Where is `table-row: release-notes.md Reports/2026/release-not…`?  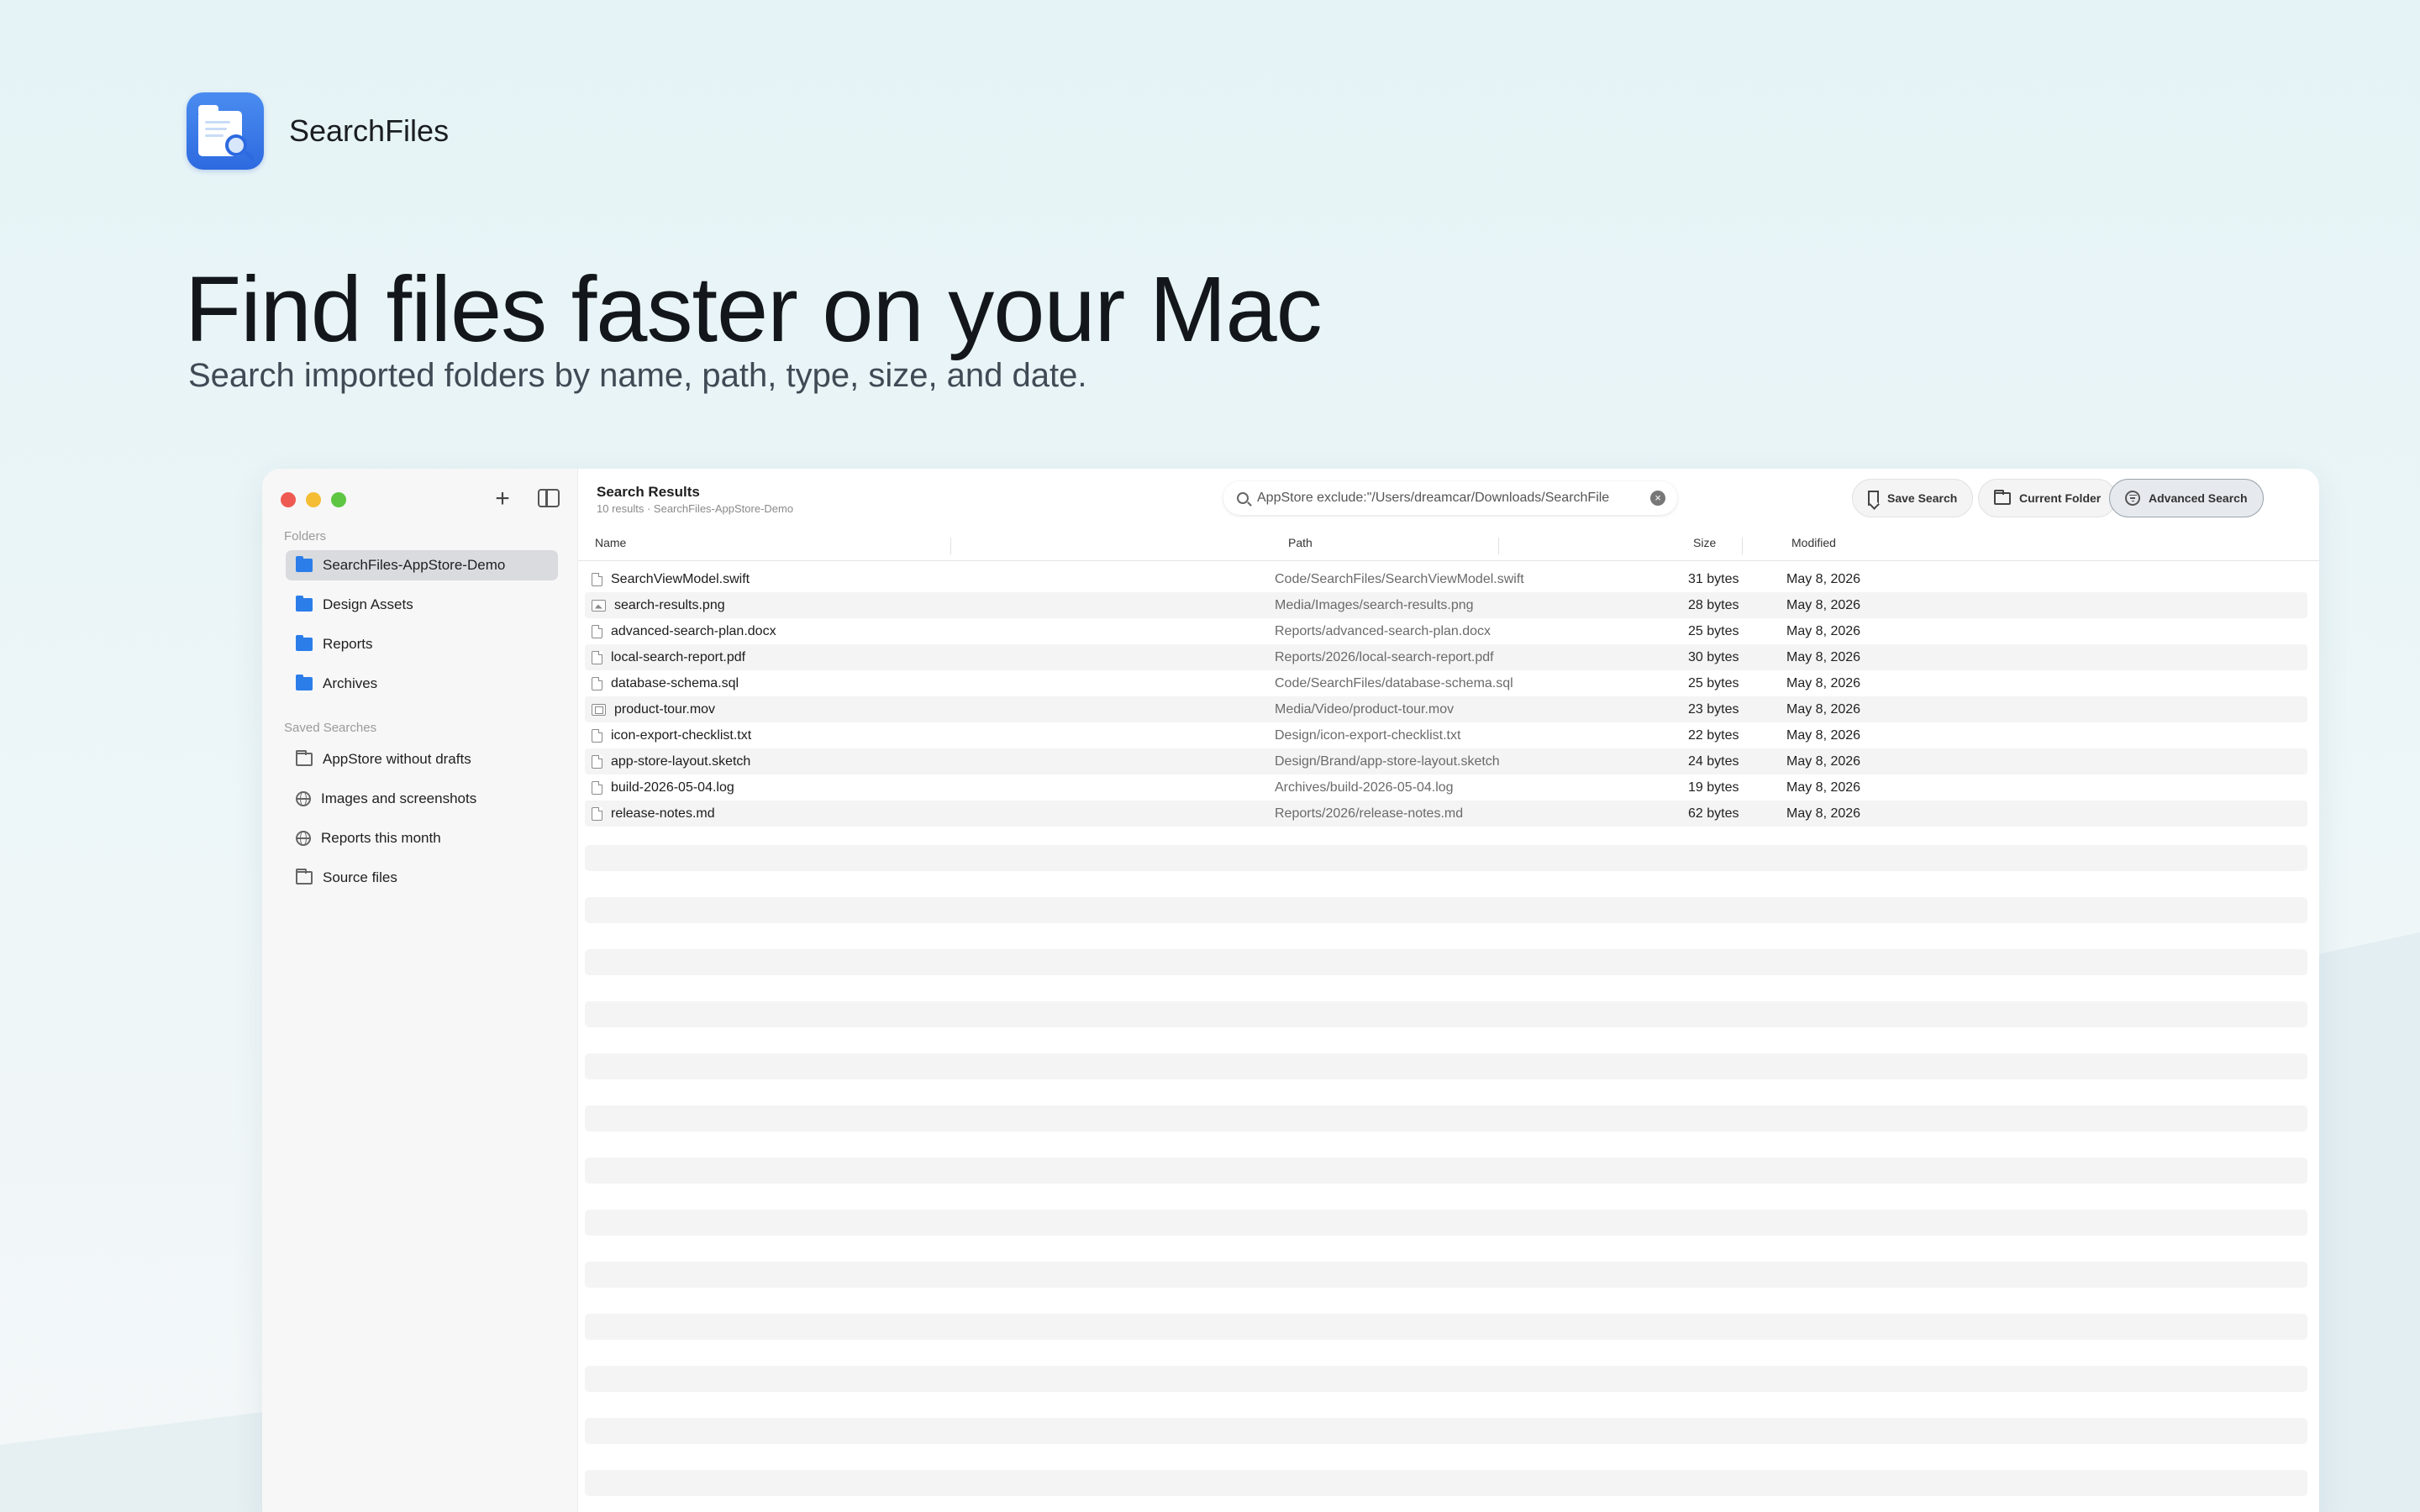 table-row: release-notes.md Reports/2026/release-not… is located at coordinates (1446, 814).